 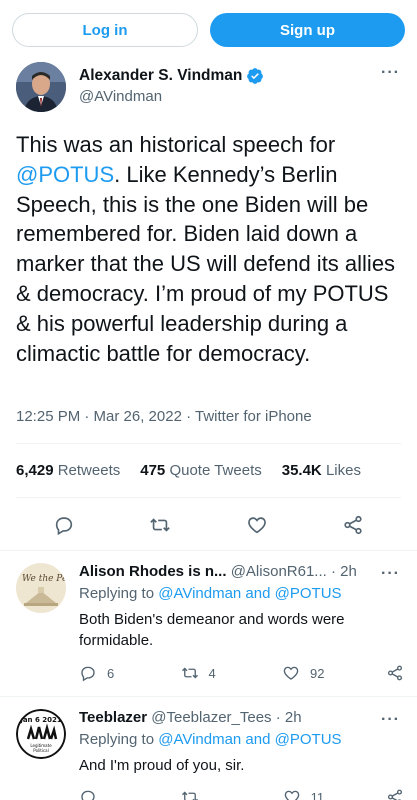 I want to click on avatar-image, so click(x=41, y=87).